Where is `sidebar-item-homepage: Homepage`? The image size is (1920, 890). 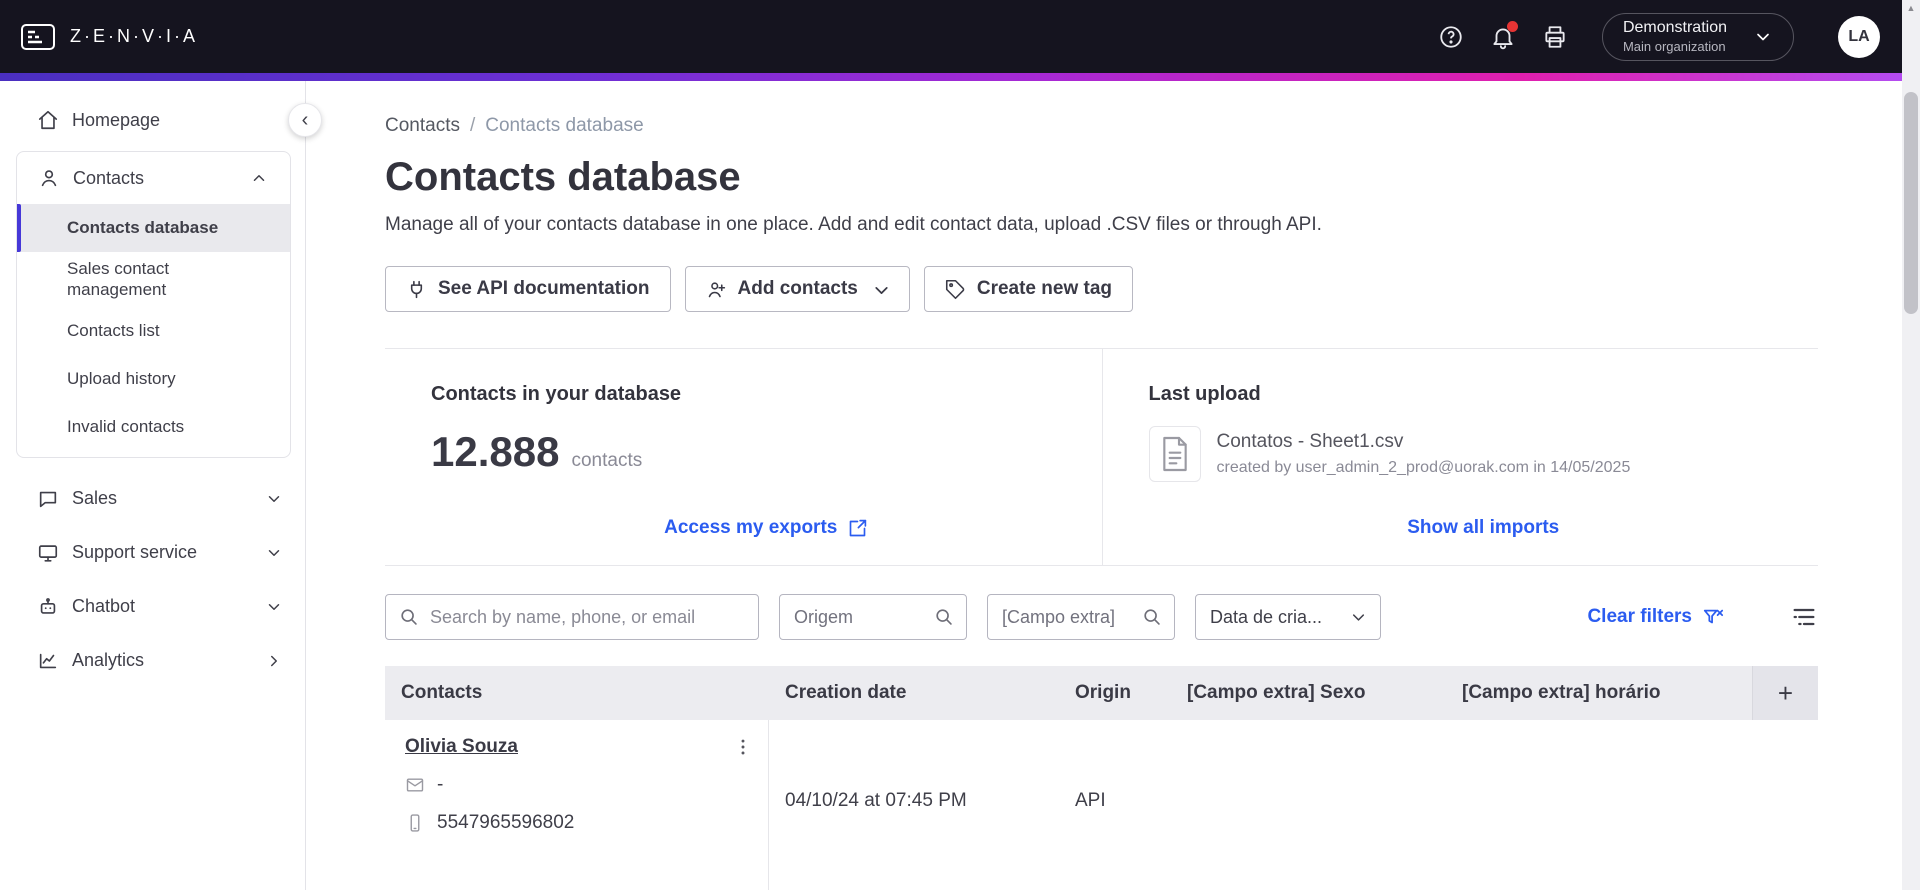 sidebar-item-homepage: Homepage is located at coordinates (152, 120).